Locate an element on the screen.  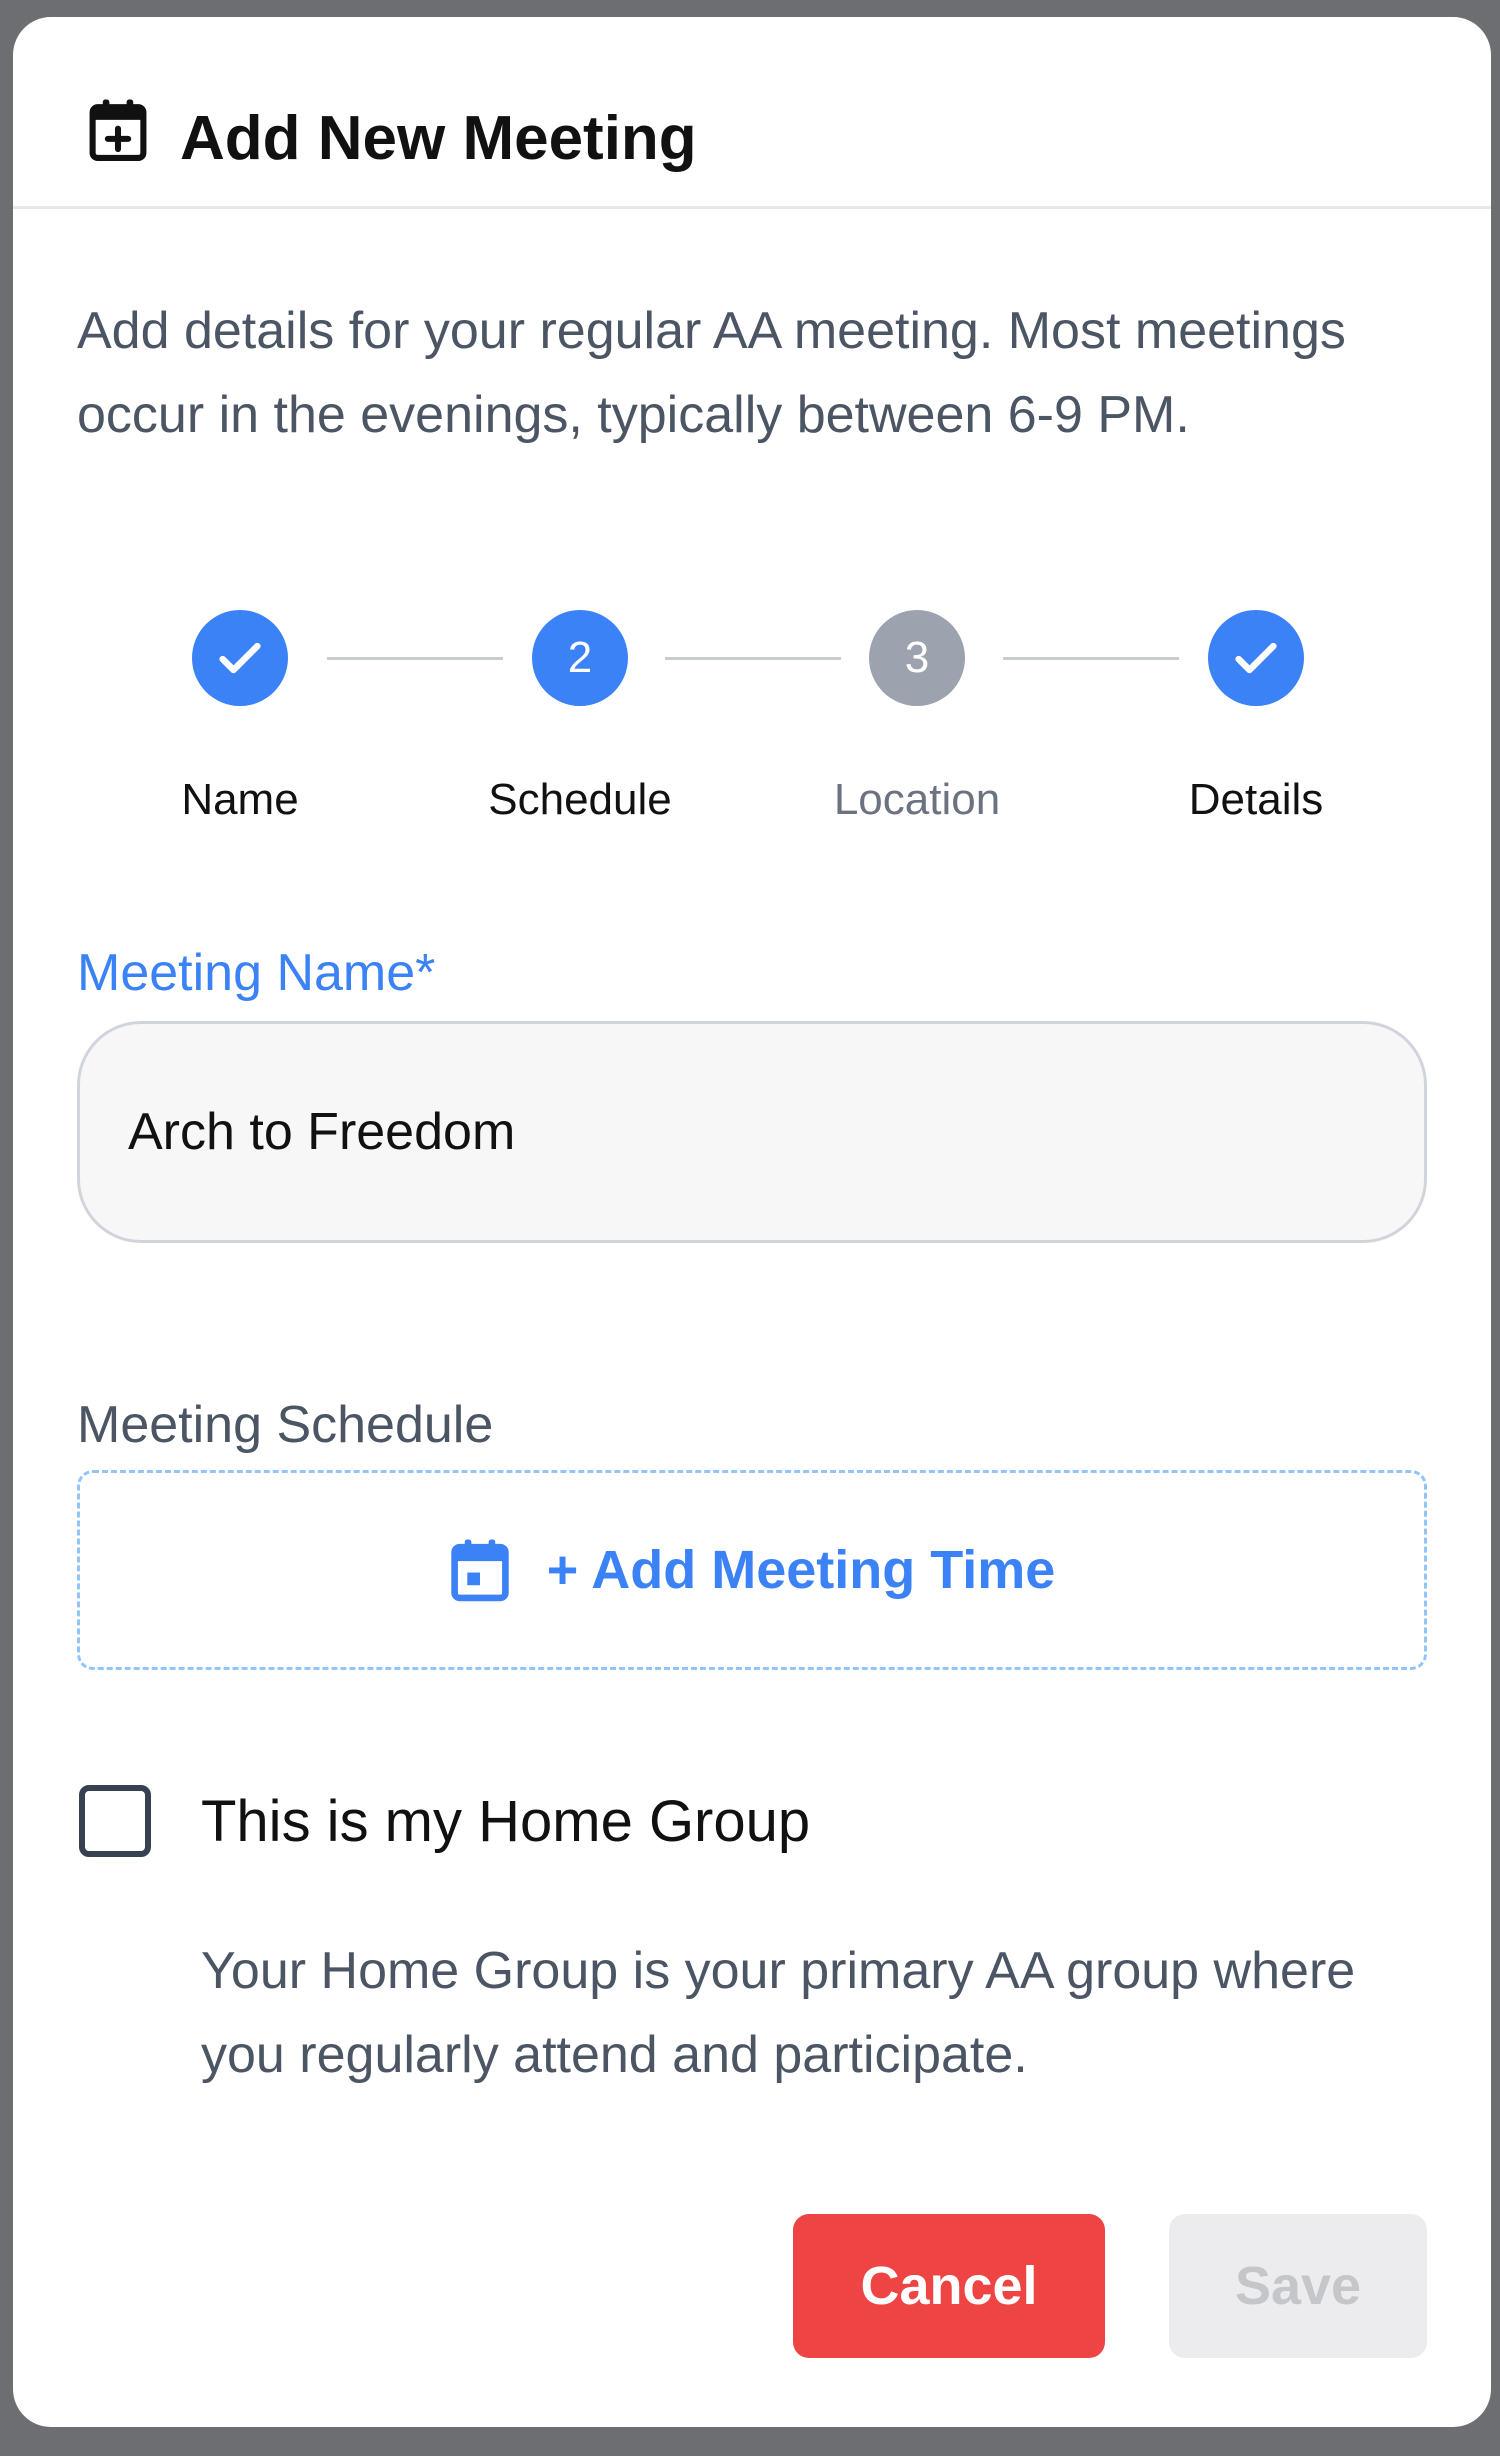
step-label-name: Name is located at coordinates (240, 799).